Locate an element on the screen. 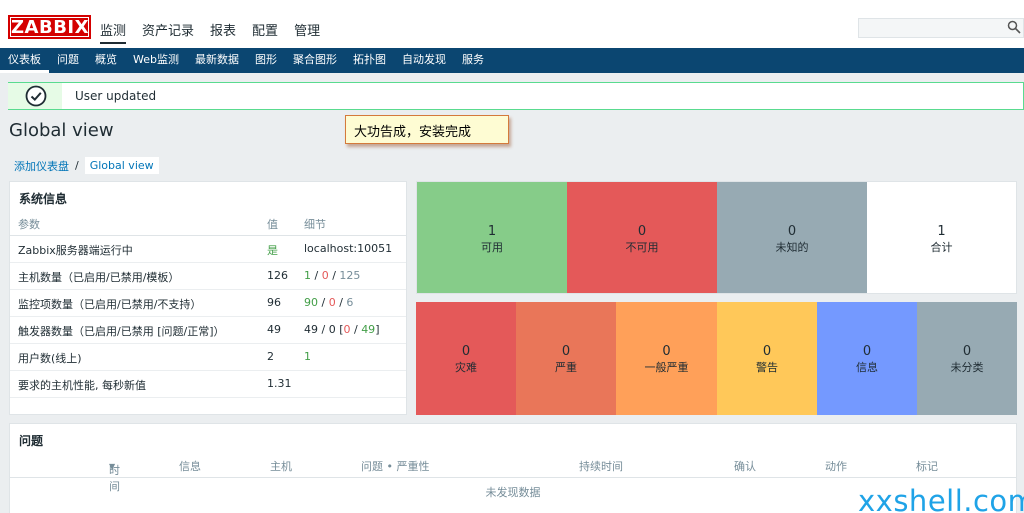 This screenshot has width=1024, height=513. problems-by-severity-widget: 0 灾难 0 严重 0 一般严重 0 警告 0 信息 0 未分类 is located at coordinates (716, 358).